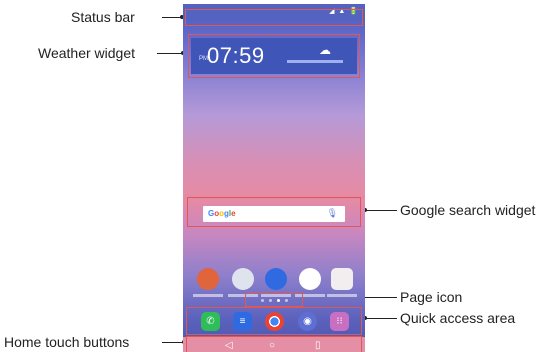 This screenshot has width=559, height=352. Describe the element at coordinates (87, 53) in the screenshot. I see `label-weather-widget: Weather widget` at that location.